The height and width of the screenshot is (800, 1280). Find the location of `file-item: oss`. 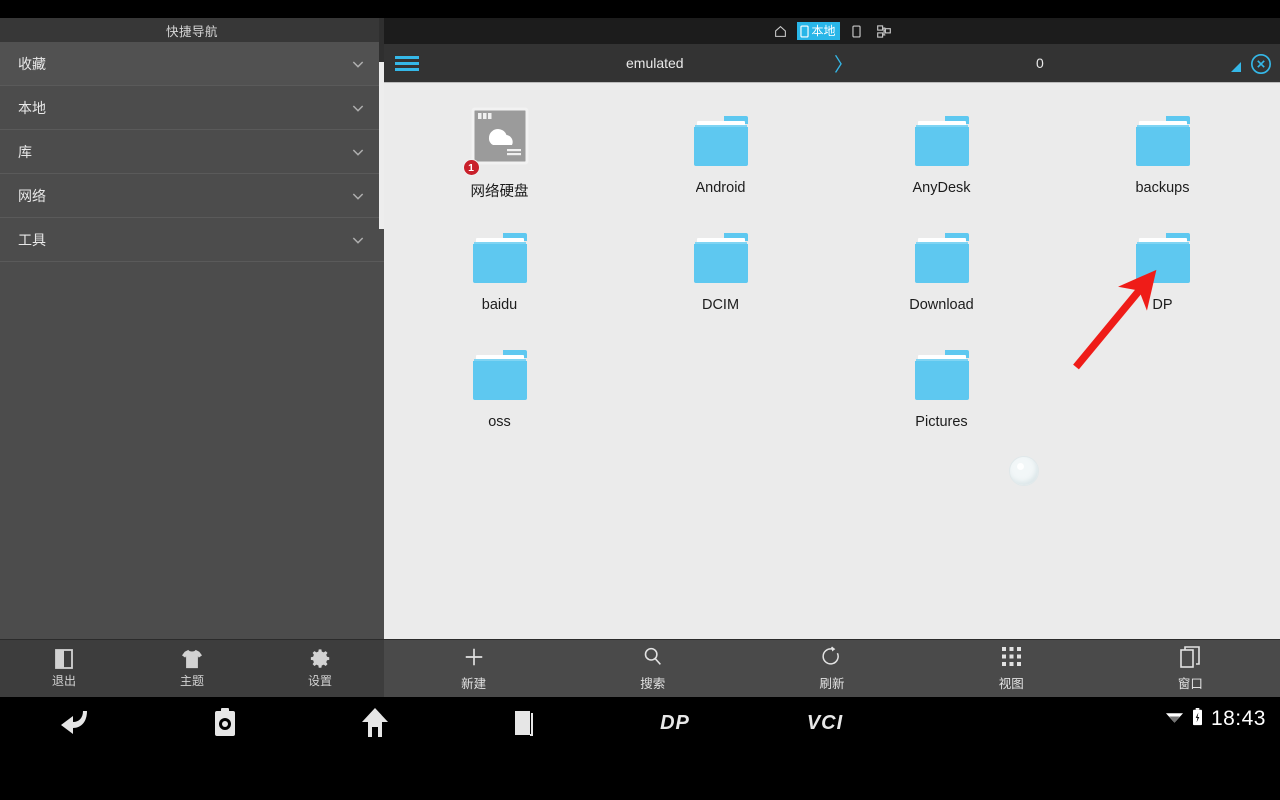

file-item: oss is located at coordinates (499, 398).